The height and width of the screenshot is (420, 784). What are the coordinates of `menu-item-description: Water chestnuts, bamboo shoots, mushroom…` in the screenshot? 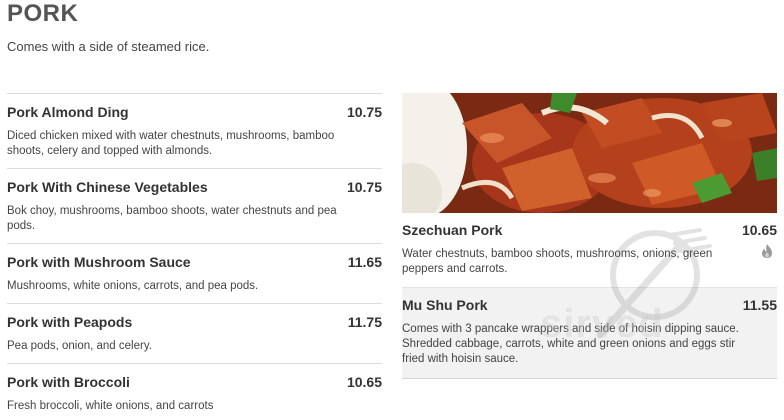 It's located at (557, 261).